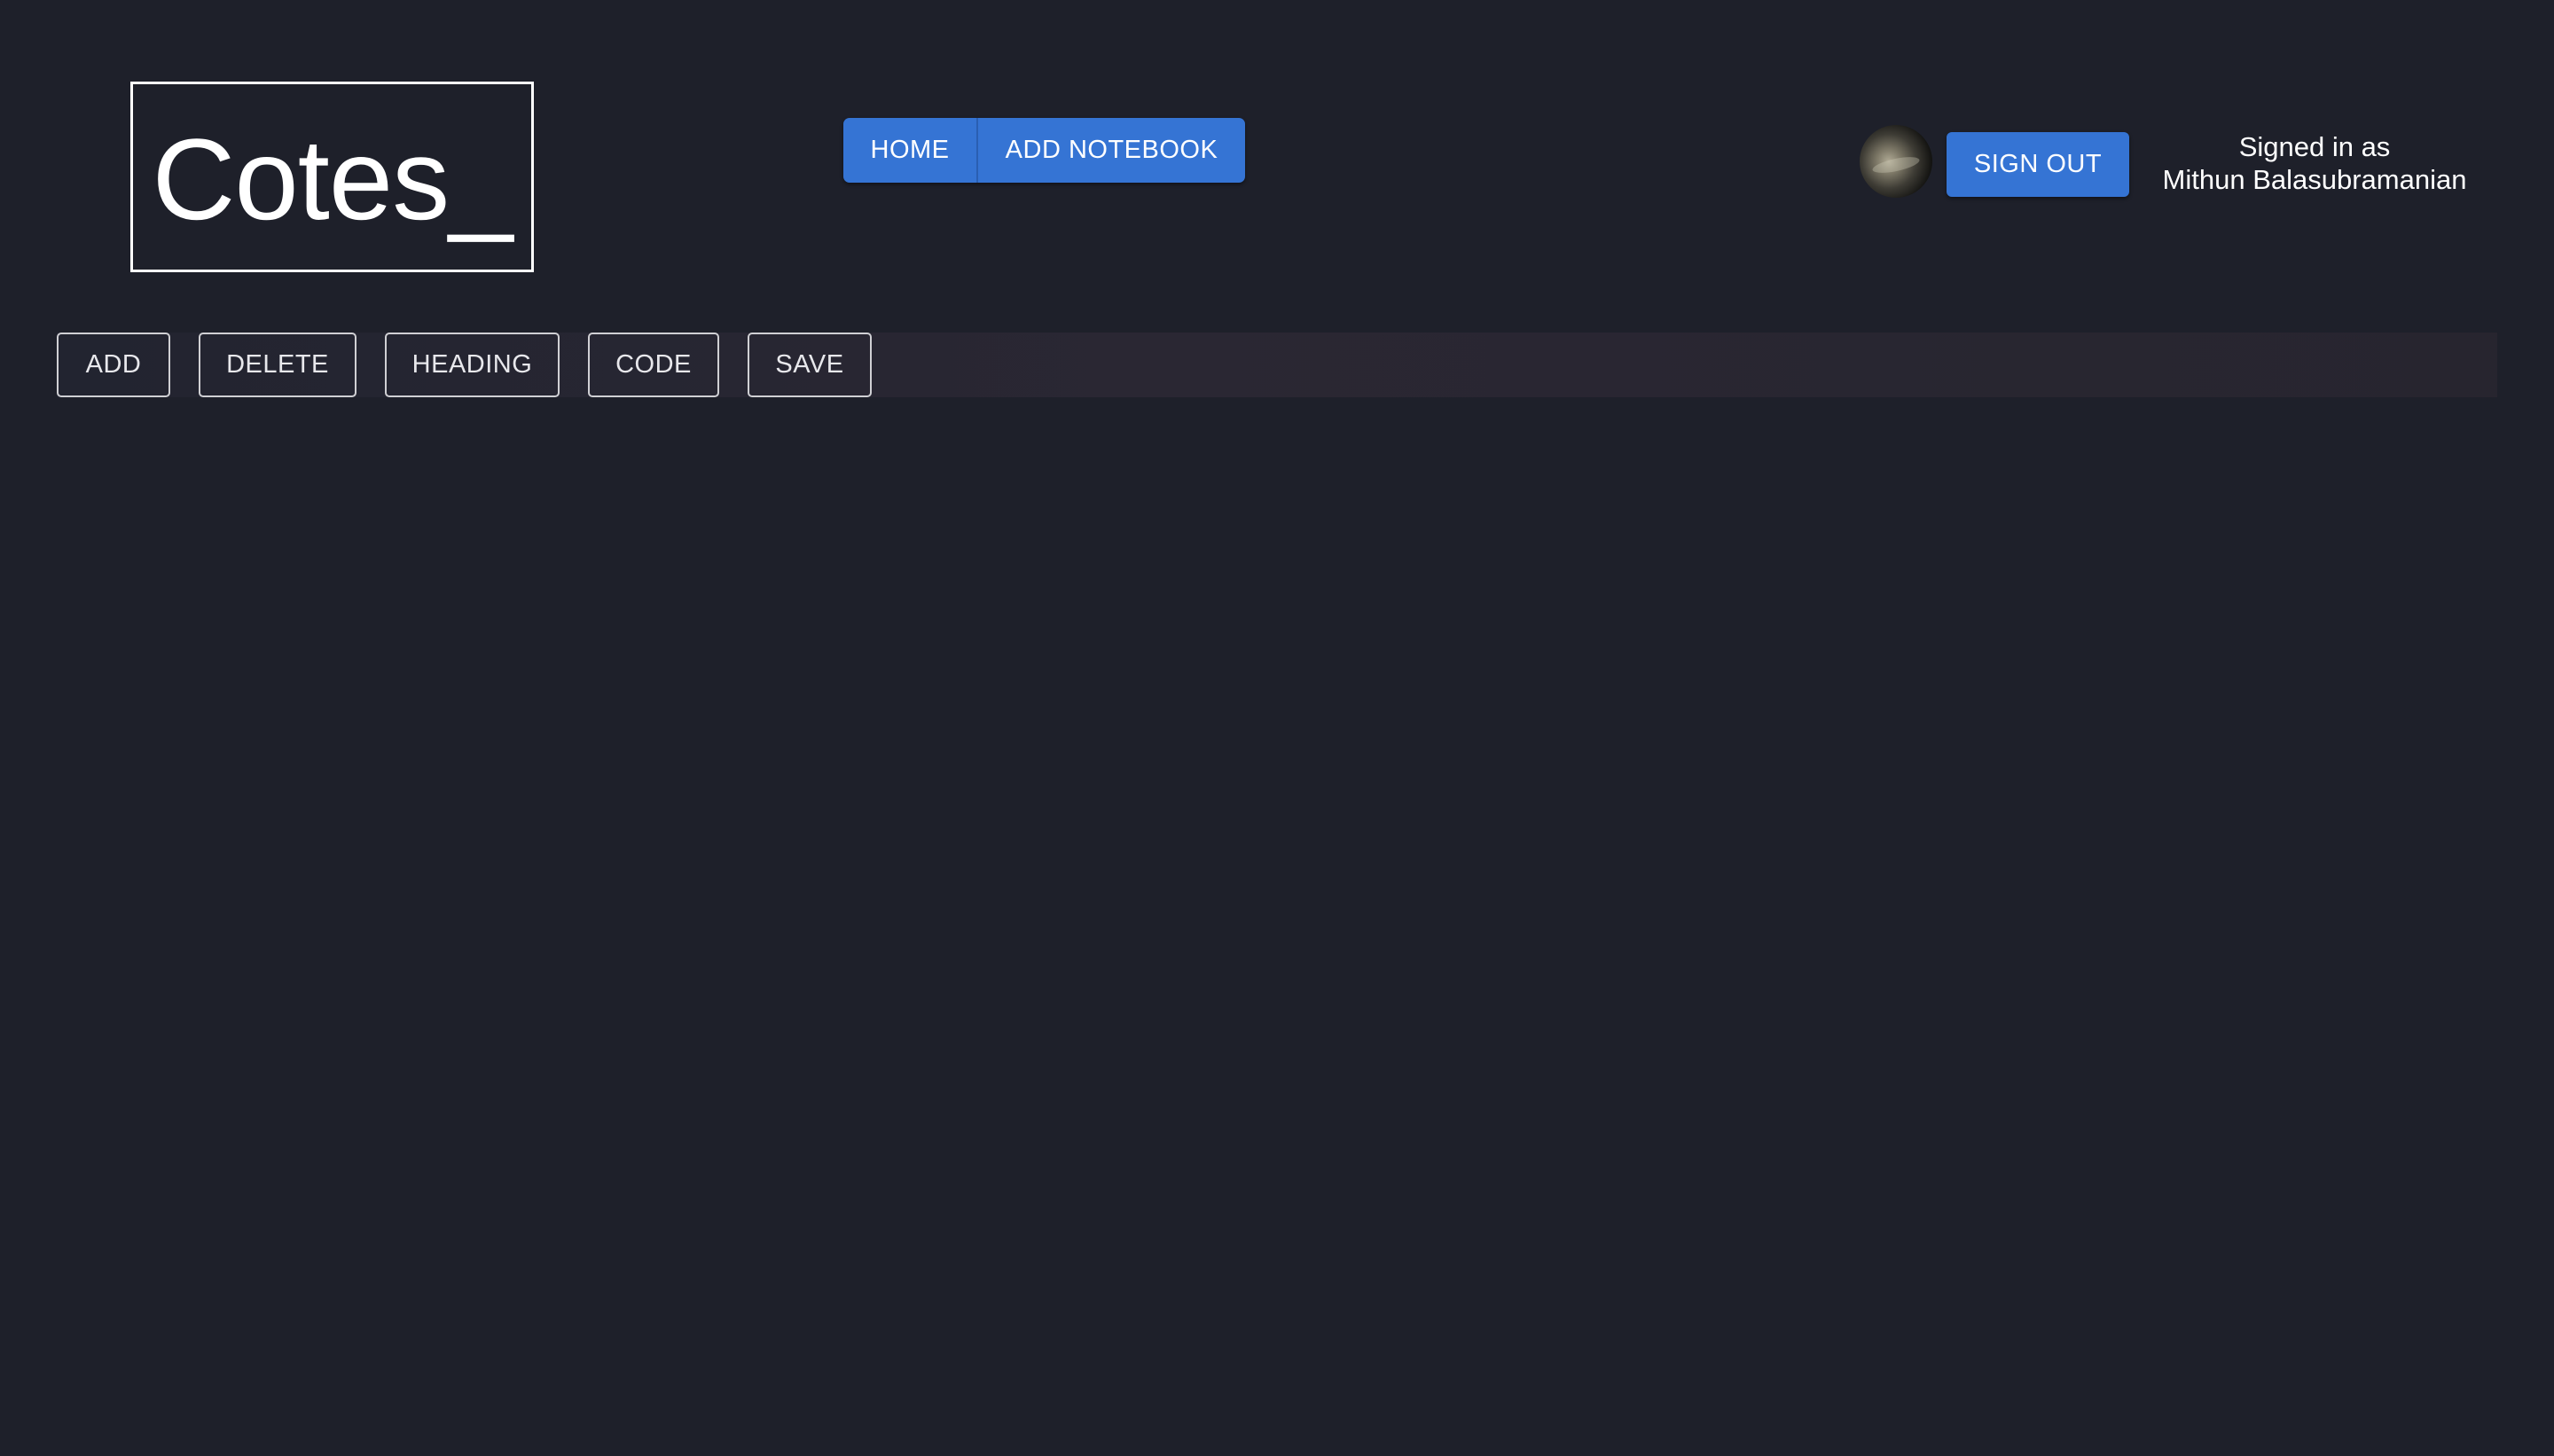 The image size is (2554, 1456). I want to click on heading-button: HEADING, so click(472, 365).